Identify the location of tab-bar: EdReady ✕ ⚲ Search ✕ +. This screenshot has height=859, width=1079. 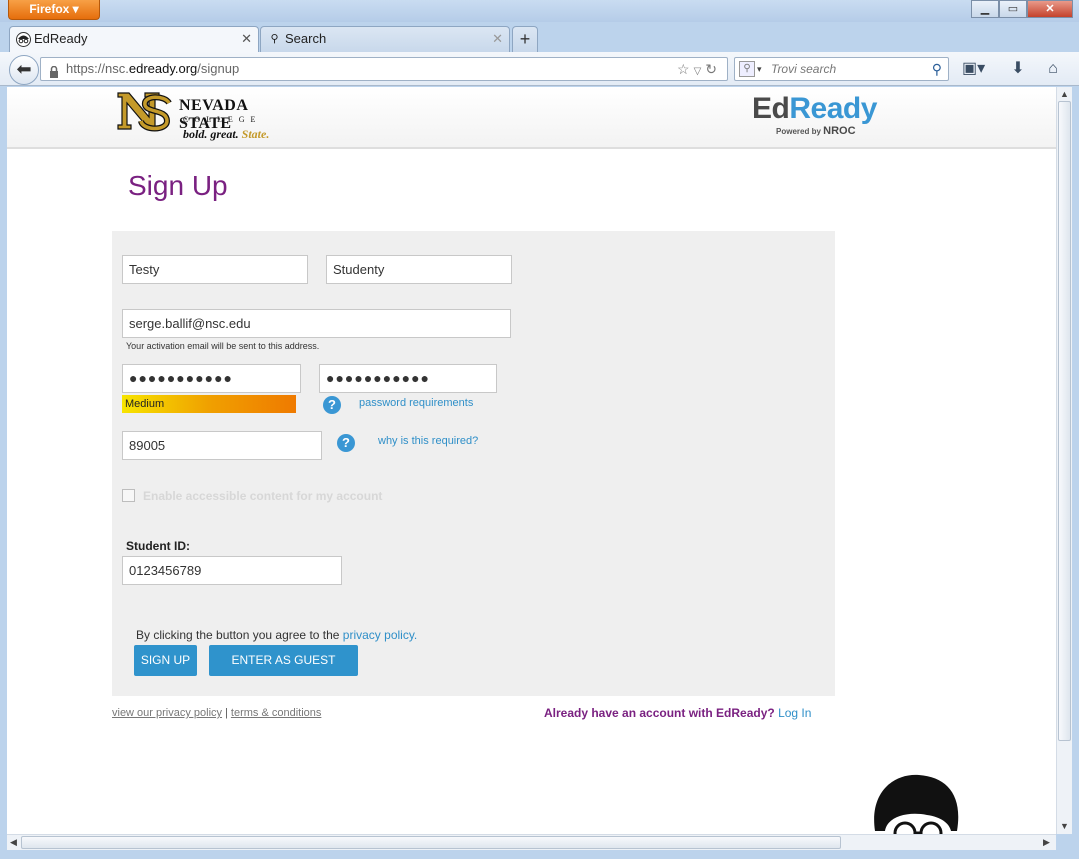
(539, 37).